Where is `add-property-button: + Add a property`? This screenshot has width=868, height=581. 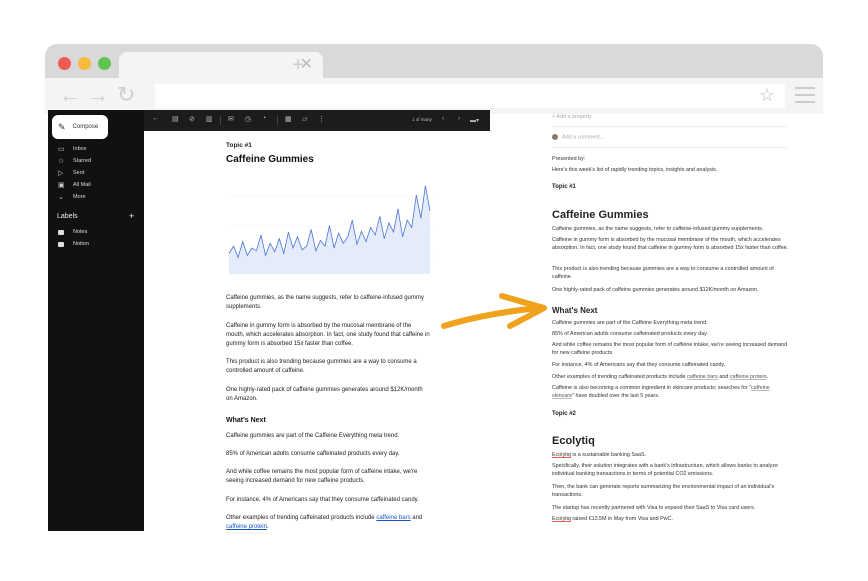 add-property-button: + Add a property is located at coordinates (672, 118).